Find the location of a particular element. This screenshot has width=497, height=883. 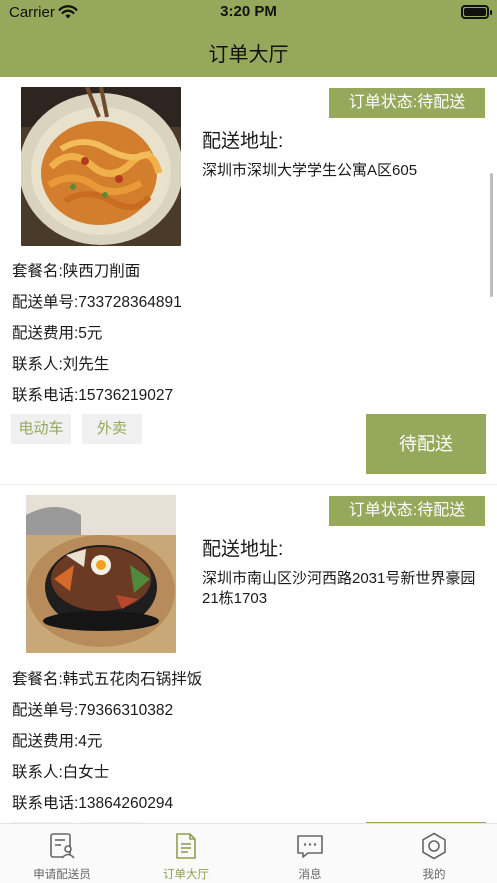

tag-vehicle: 电动车 is located at coordinates (41, 429).